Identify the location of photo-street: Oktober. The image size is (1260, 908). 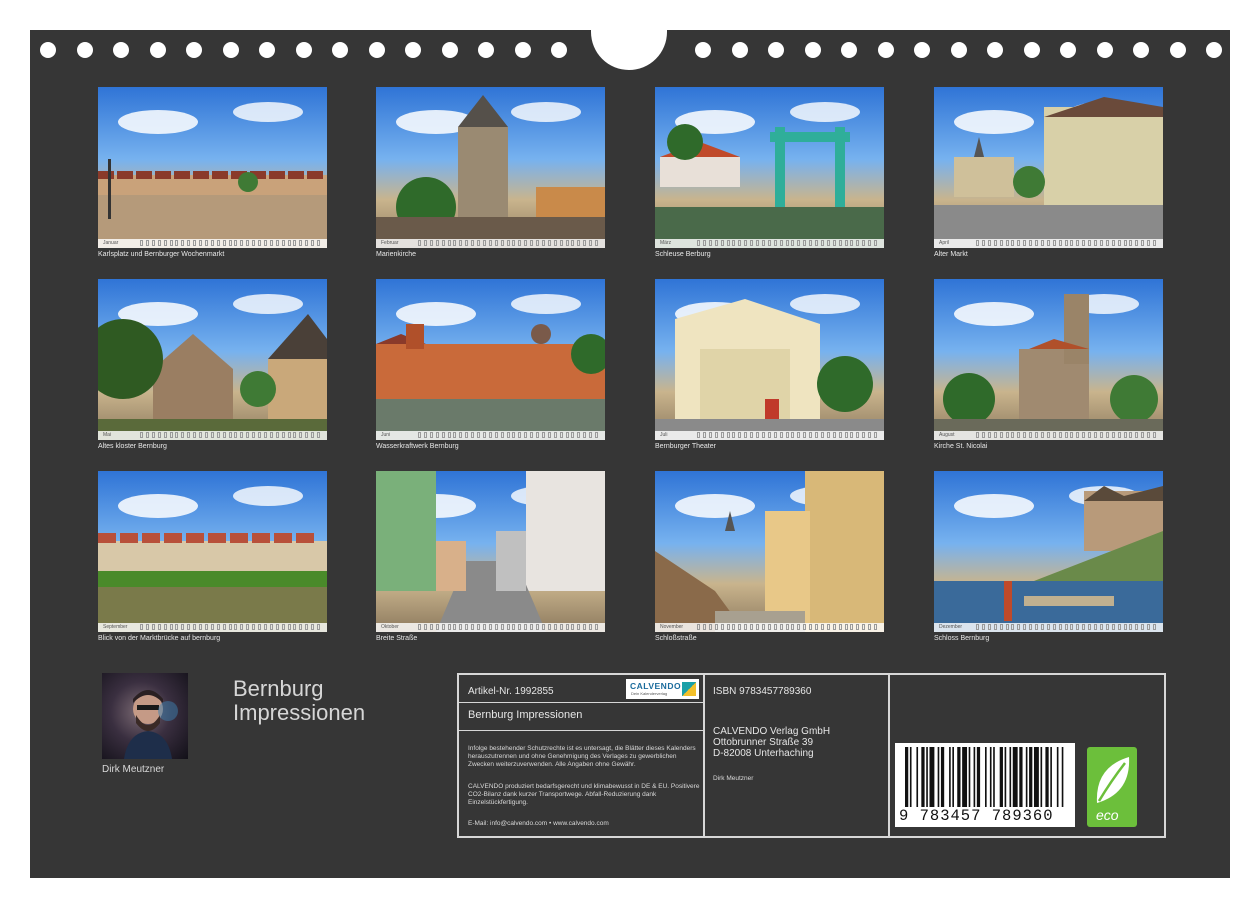
(490, 551).